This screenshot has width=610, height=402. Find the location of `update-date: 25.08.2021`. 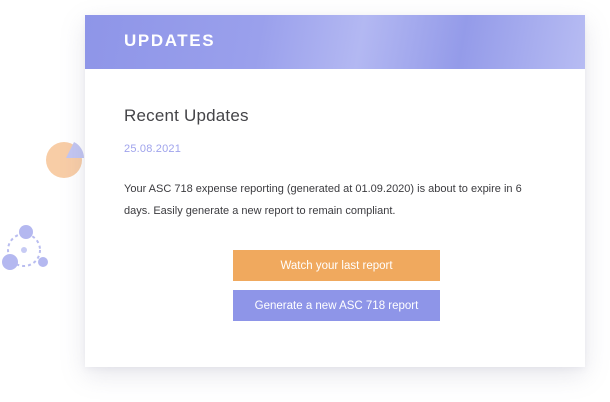

update-date: 25.08.2021 is located at coordinates (153, 149).